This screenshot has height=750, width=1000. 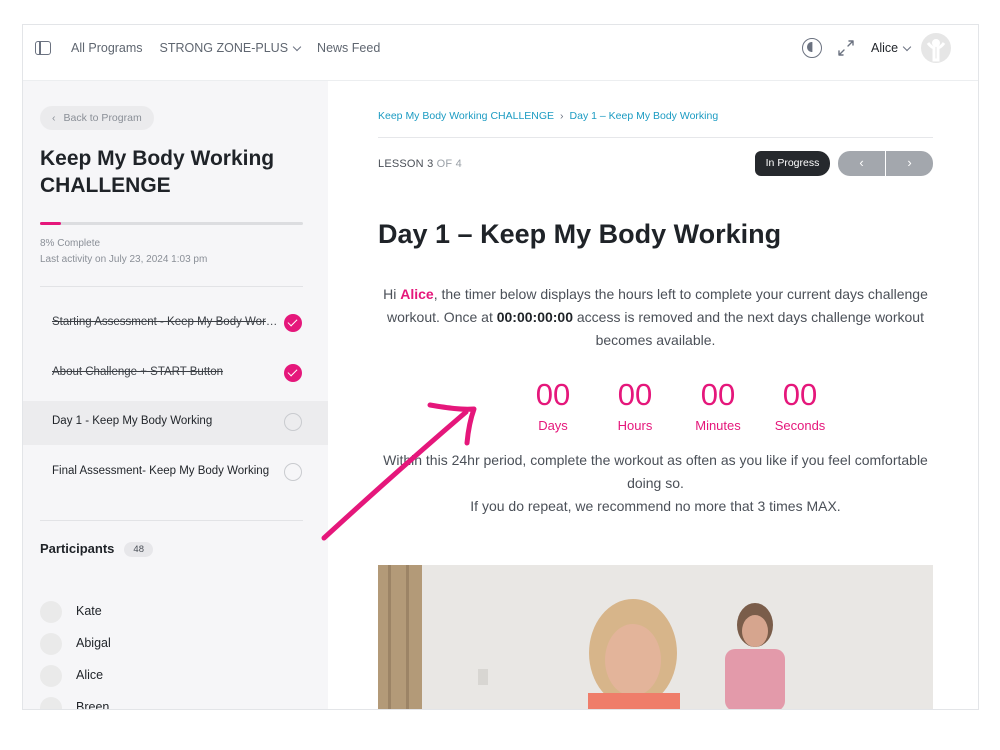 What do you see at coordinates (348, 48) in the screenshot?
I see `nav-news-feed: News Feed` at bounding box center [348, 48].